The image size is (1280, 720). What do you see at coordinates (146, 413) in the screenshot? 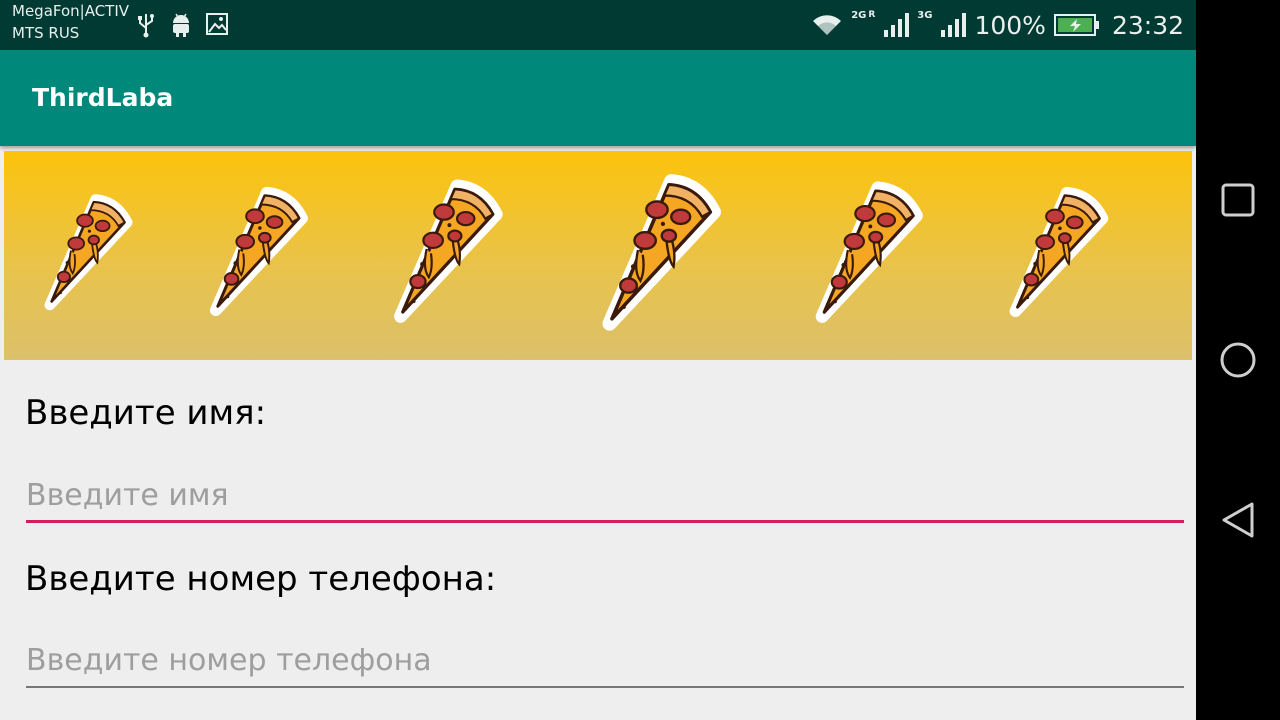
I see `name-label: Введите имя:` at bounding box center [146, 413].